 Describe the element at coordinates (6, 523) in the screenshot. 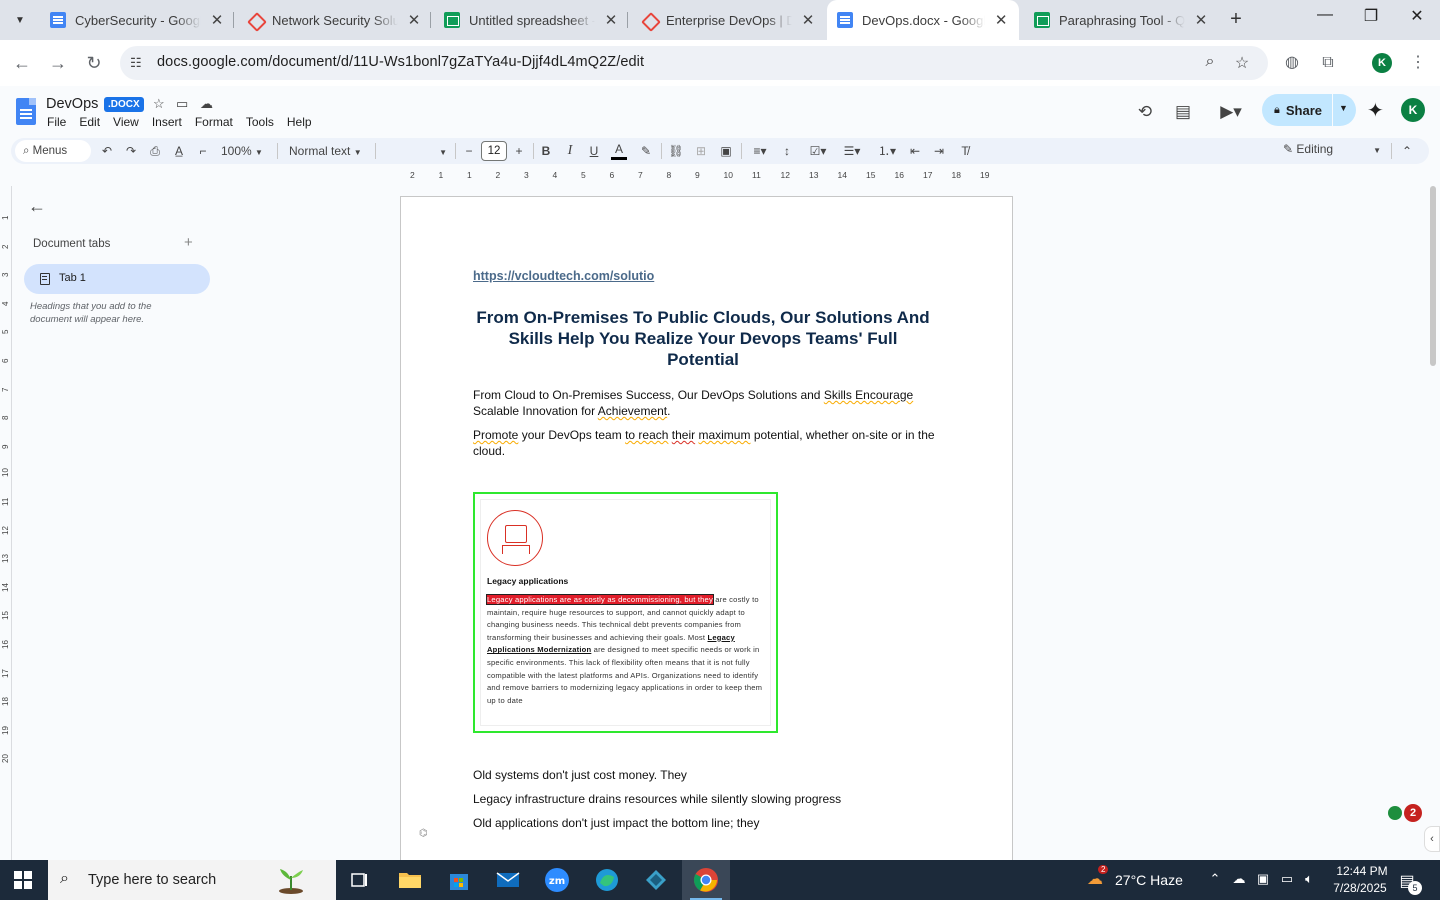

I see `vertical-ruler: 1 2 3 4 5 6 7 8 9 10 11 12 13 14 15 16 17 18 19 20` at that location.